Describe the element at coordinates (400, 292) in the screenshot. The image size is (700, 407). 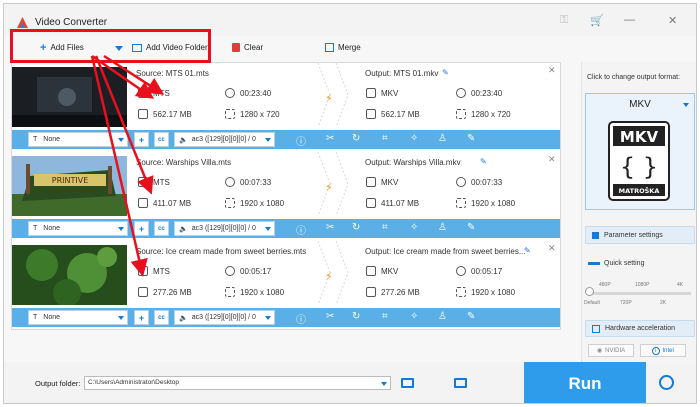
I see `size-value: 277.26 MB` at that location.